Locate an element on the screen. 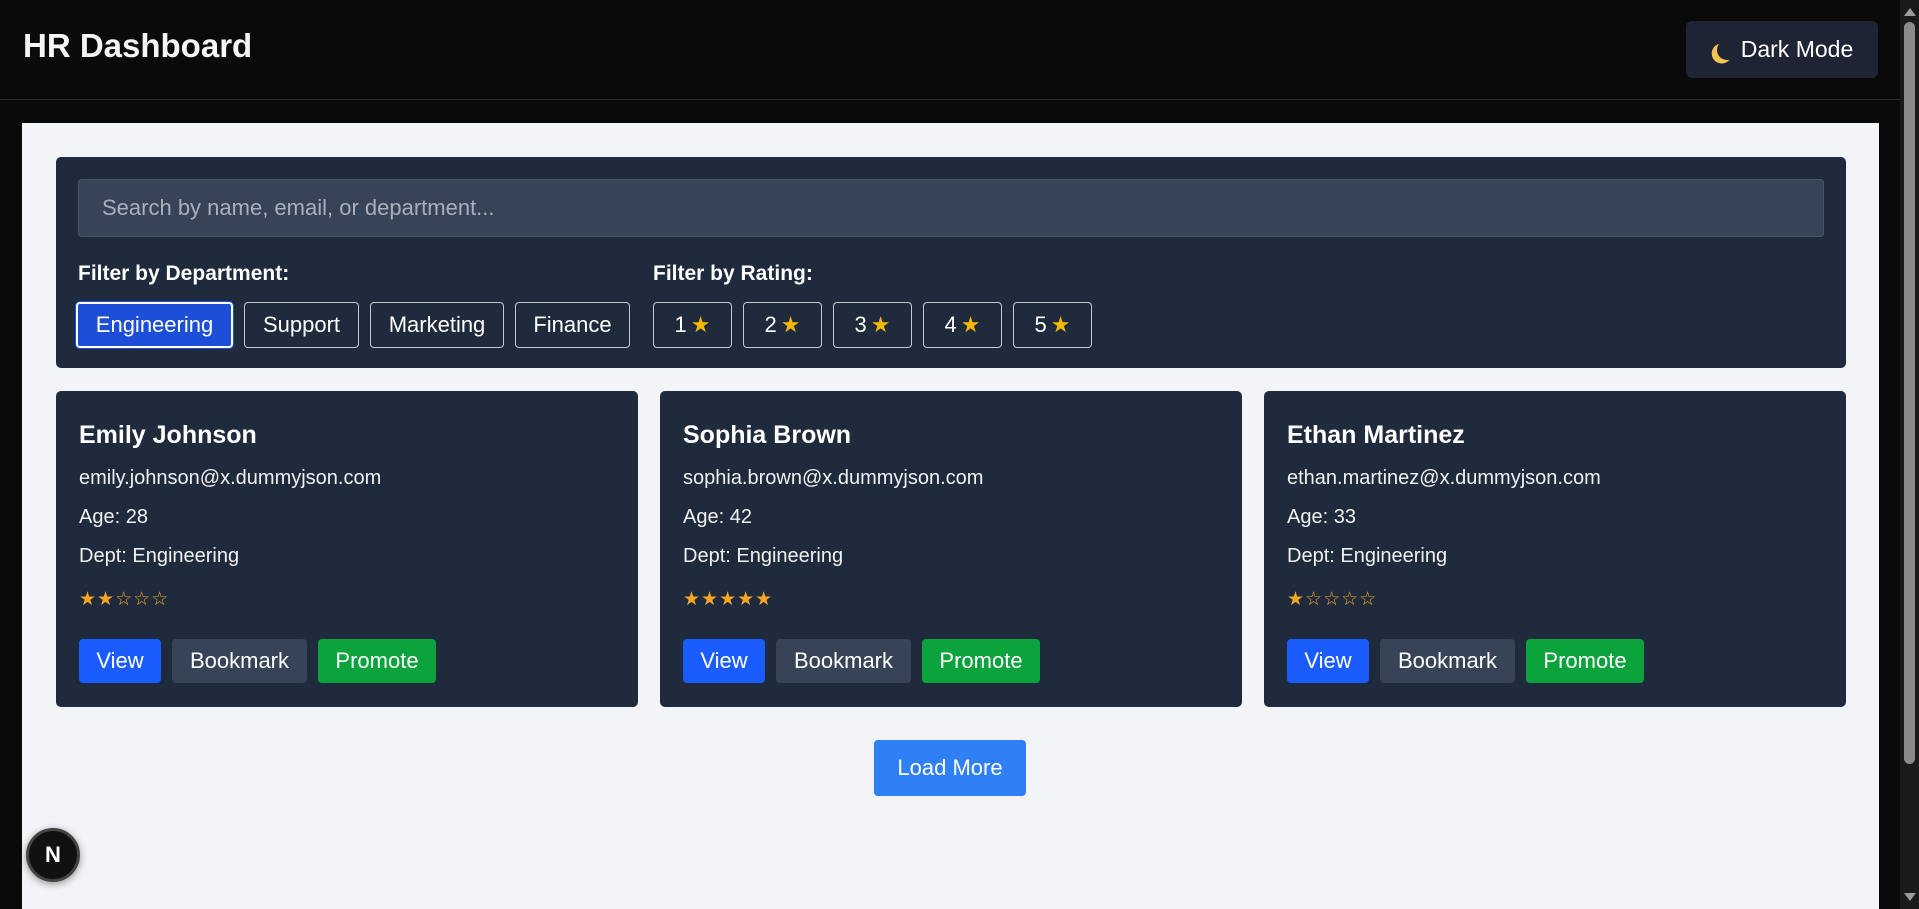 This screenshot has height=909, width=1919. rating-chip-value: 1 is located at coordinates (680, 324).